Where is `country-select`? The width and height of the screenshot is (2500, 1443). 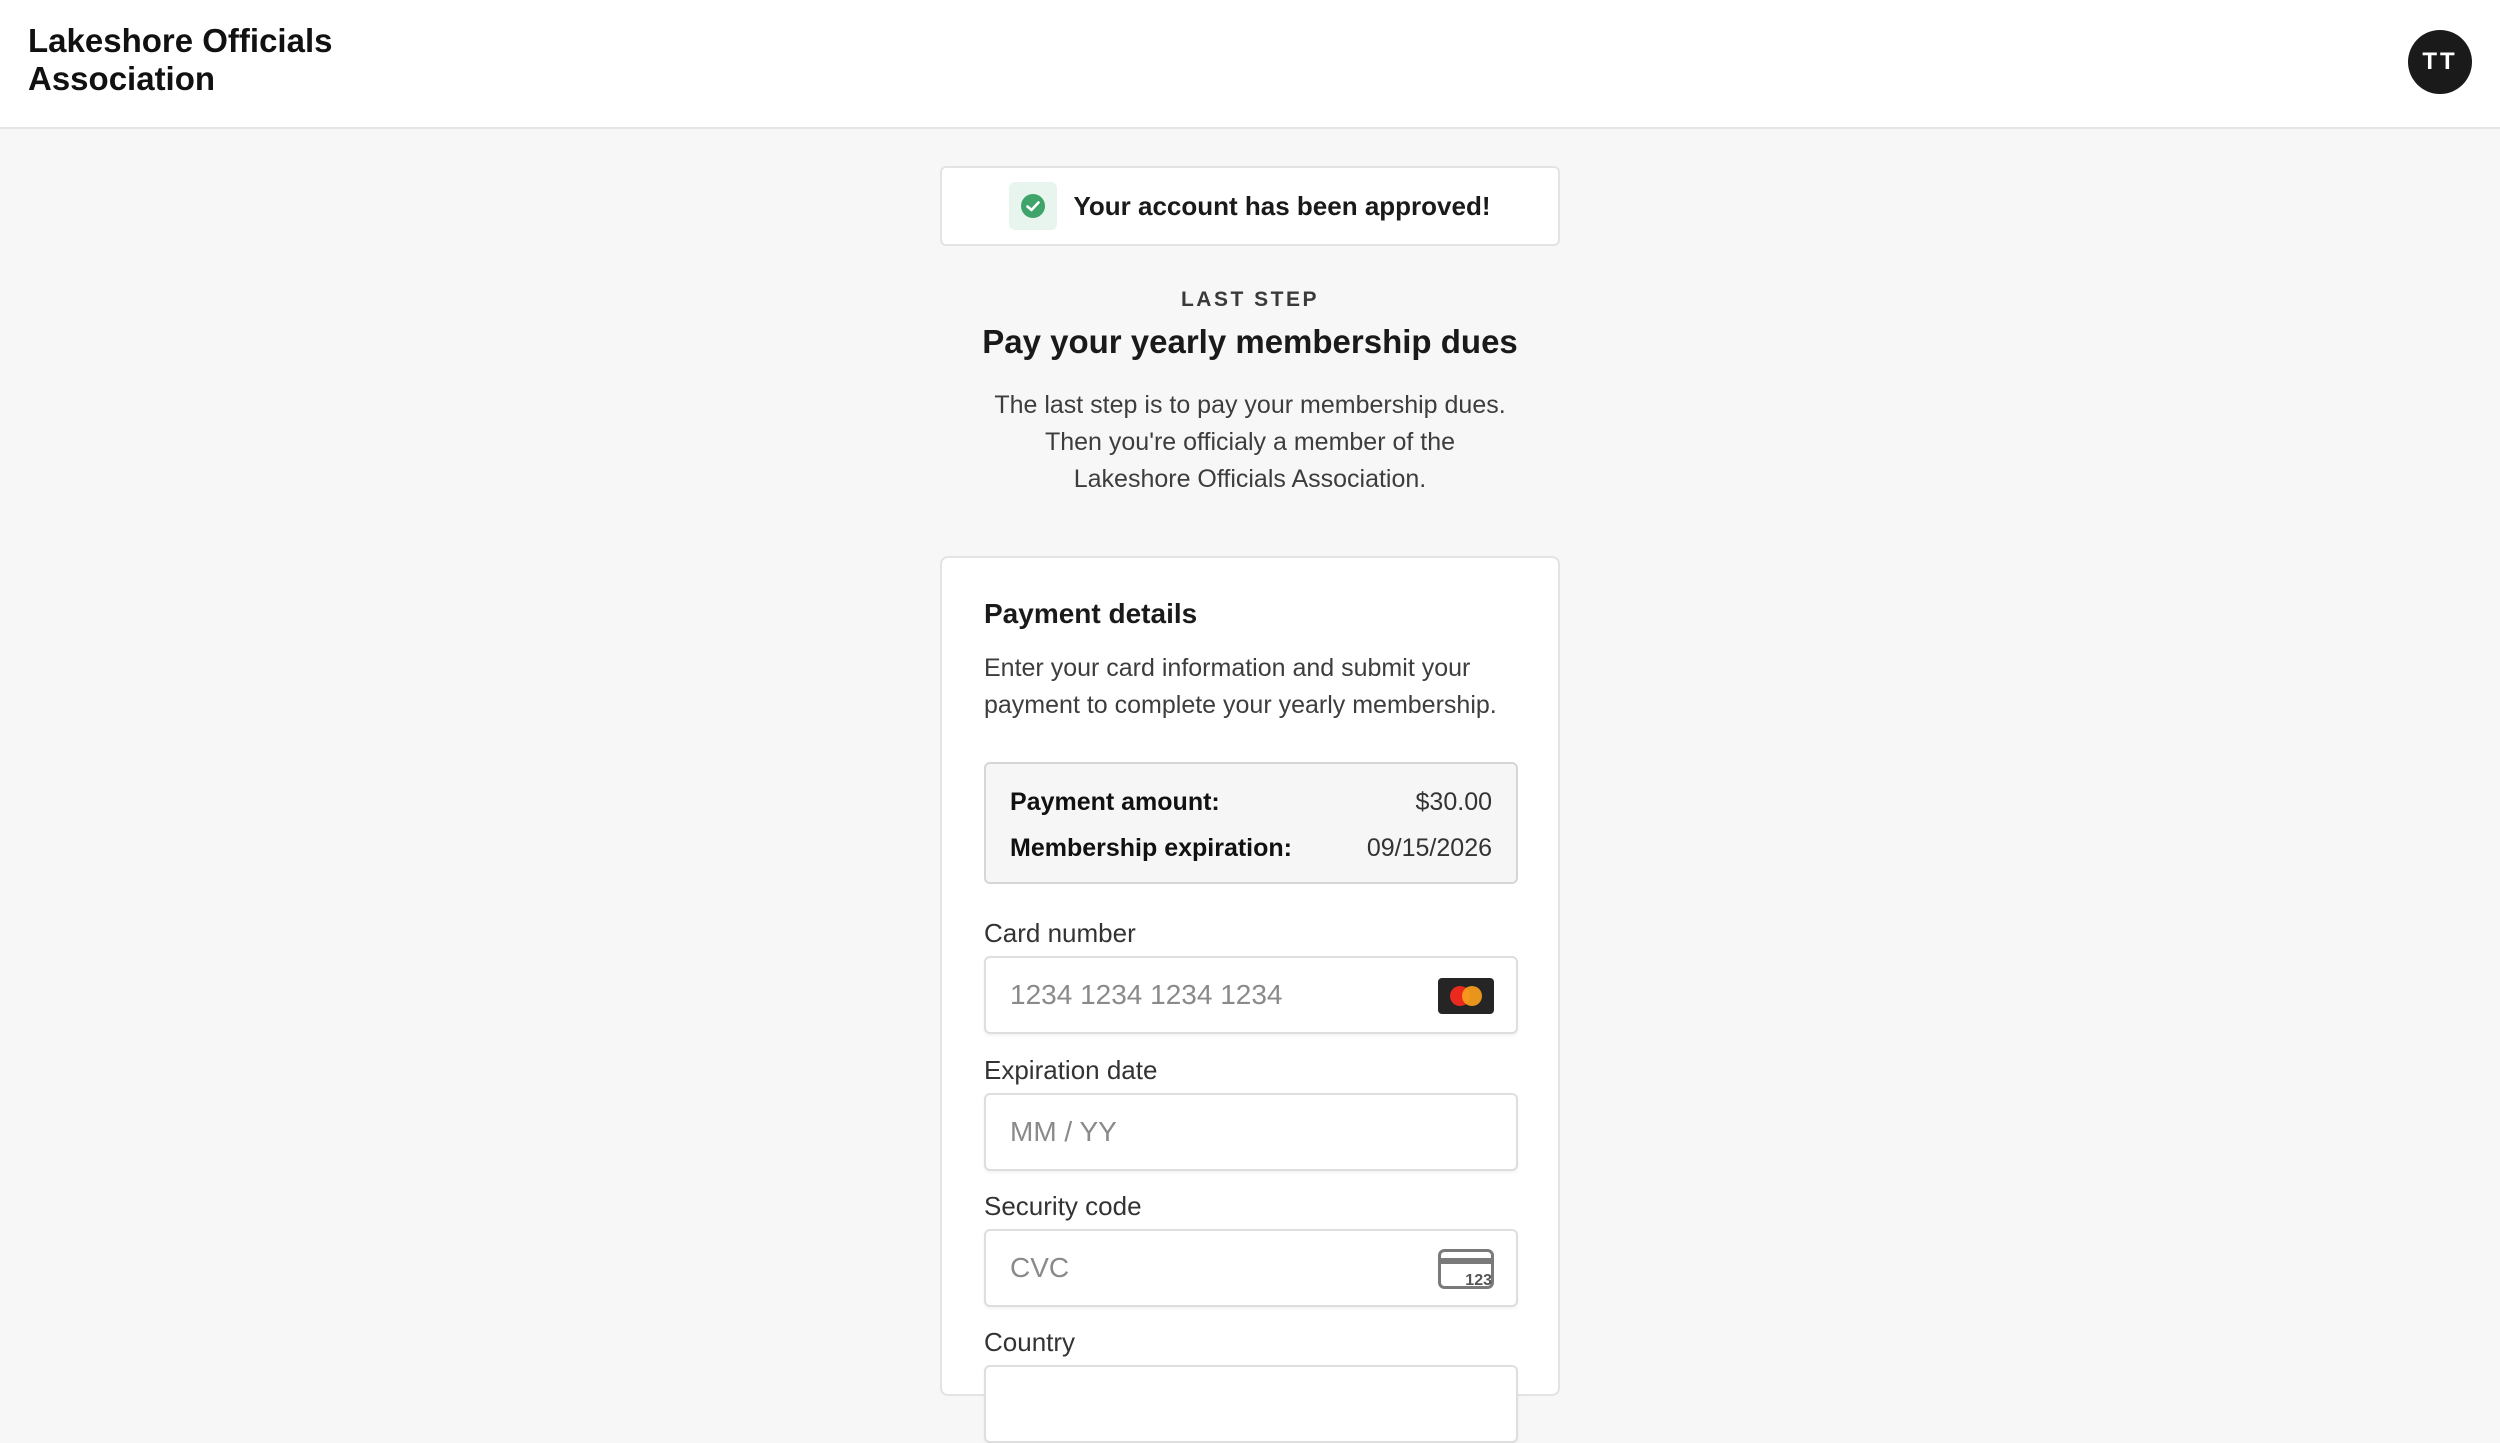
country-select is located at coordinates (1251, 1404).